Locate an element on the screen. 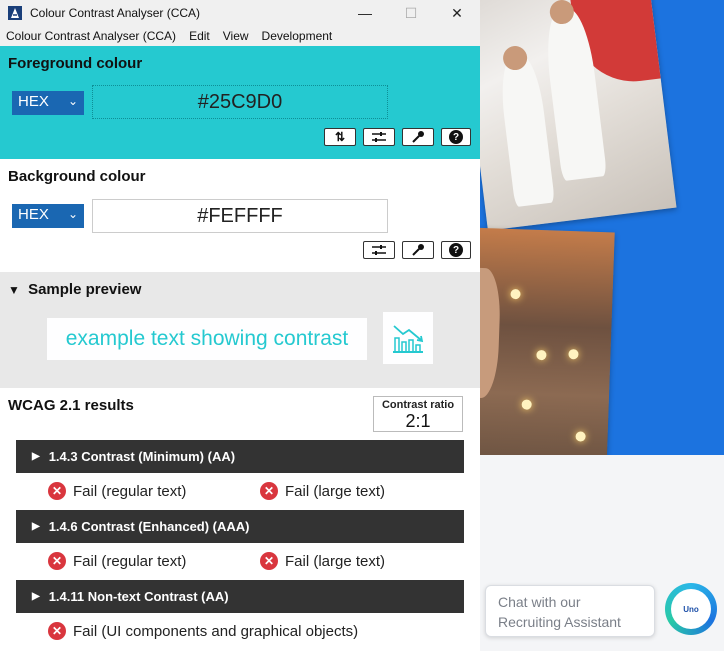 This screenshot has height=651, width=724. chat-prompt-bubble: t Chat with our Recruiting Assistant is located at coordinates (565, 611).